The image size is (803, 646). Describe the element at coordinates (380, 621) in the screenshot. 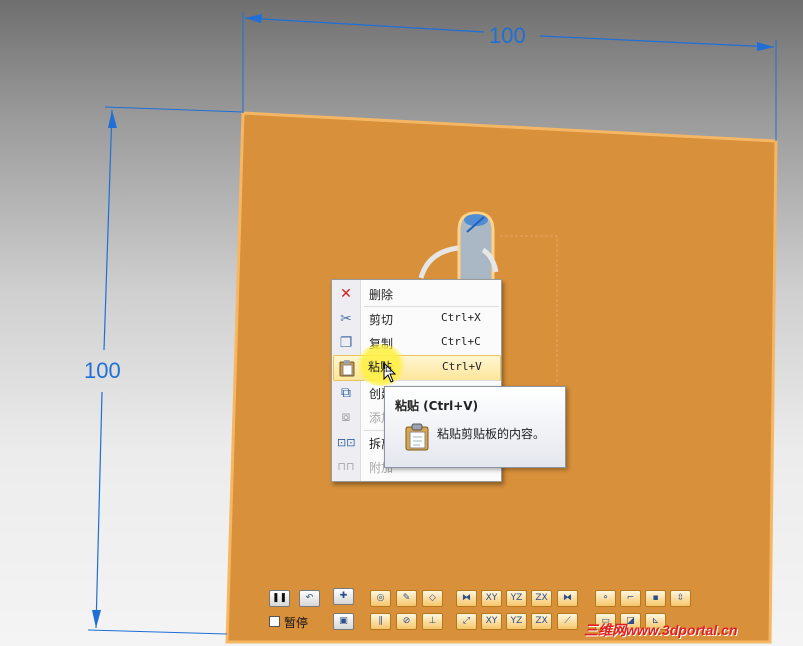

I see `line-button: ∥` at that location.